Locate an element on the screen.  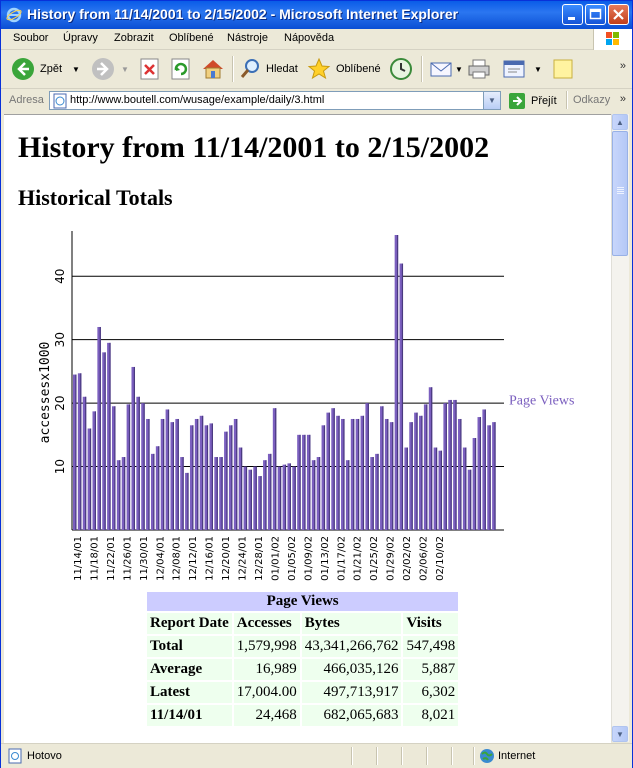
go-label: Přejít is located at coordinates (544, 100).